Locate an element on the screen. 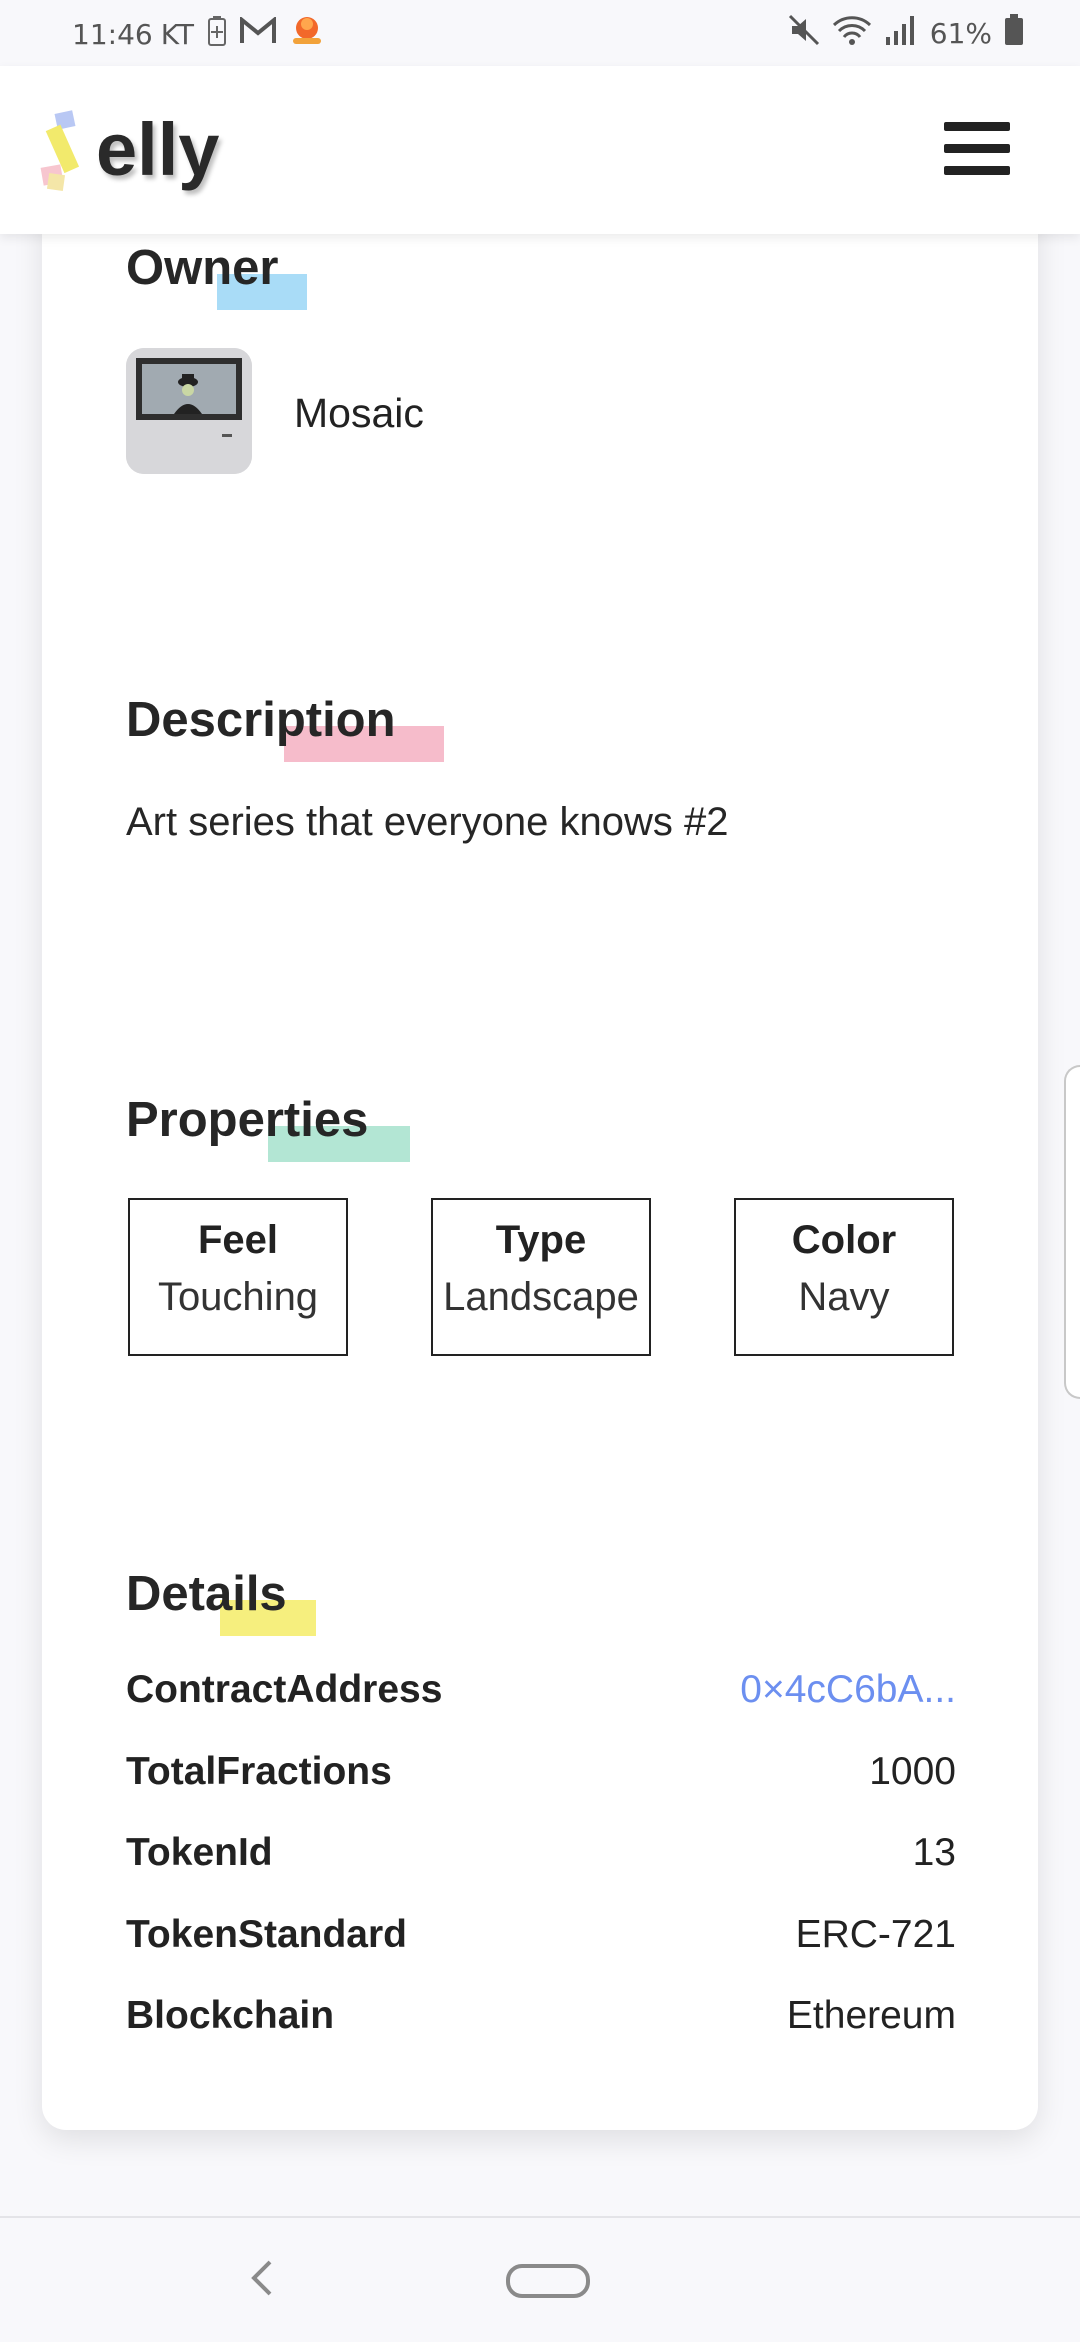 The image size is (1080, 2342). property-card-feel: Feel Touching is located at coordinates (238, 1277).